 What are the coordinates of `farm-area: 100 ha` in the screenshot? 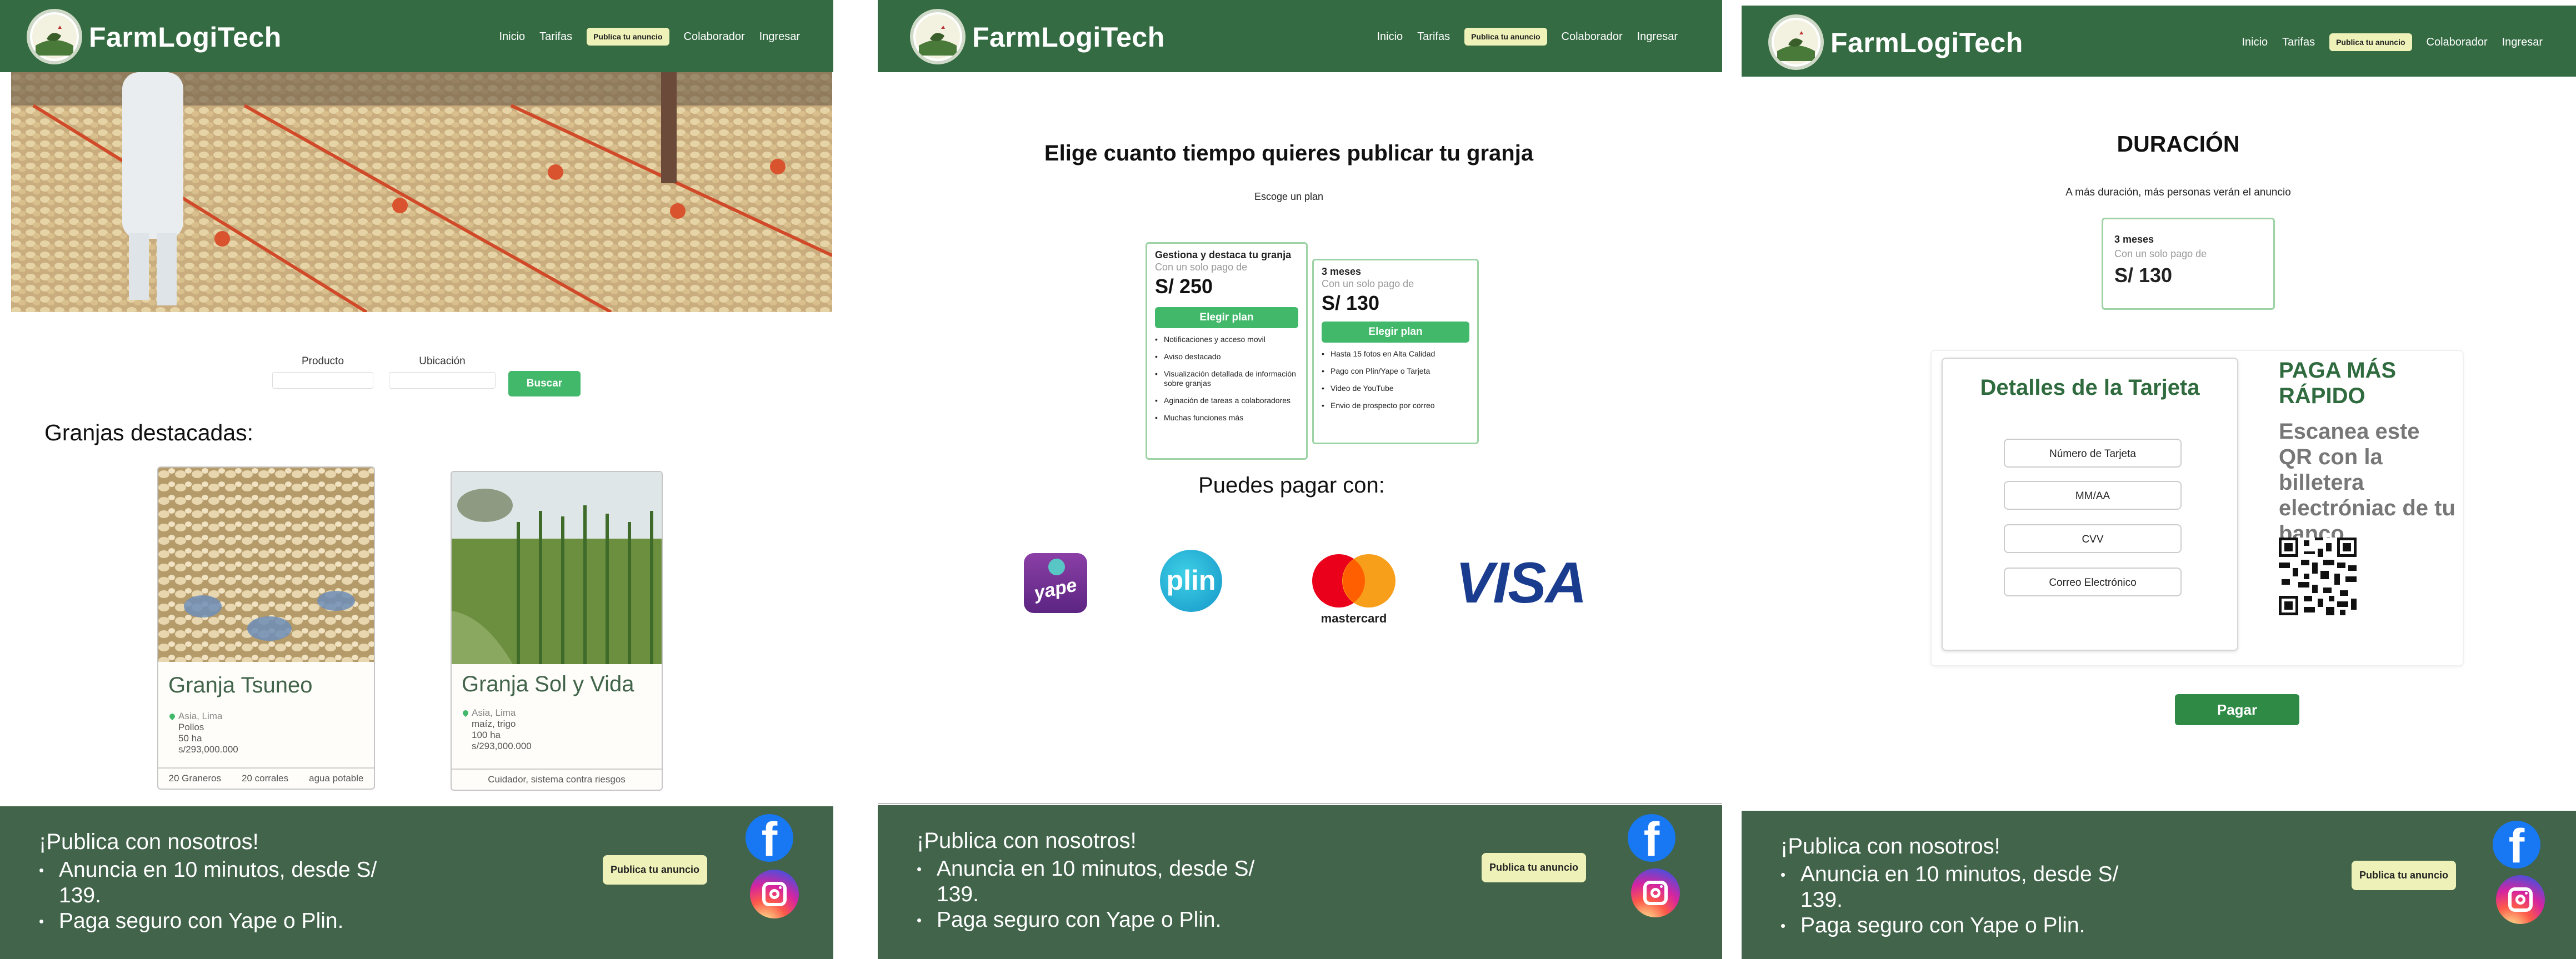 It's located at (486, 735).